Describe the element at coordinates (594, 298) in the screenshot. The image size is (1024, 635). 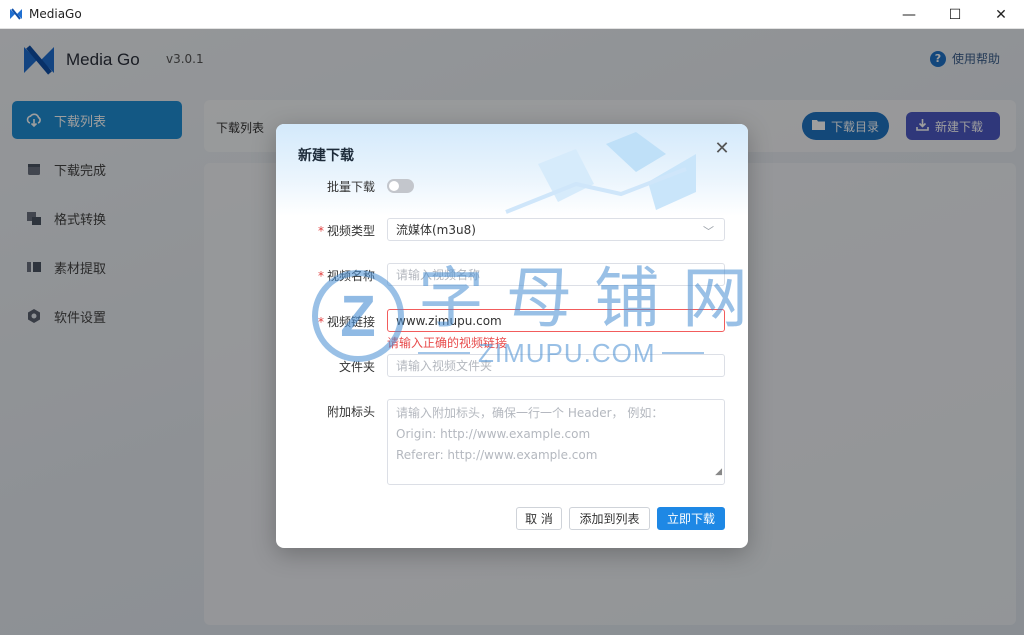
I see `watermark-chinese: 字母铺网` at that location.